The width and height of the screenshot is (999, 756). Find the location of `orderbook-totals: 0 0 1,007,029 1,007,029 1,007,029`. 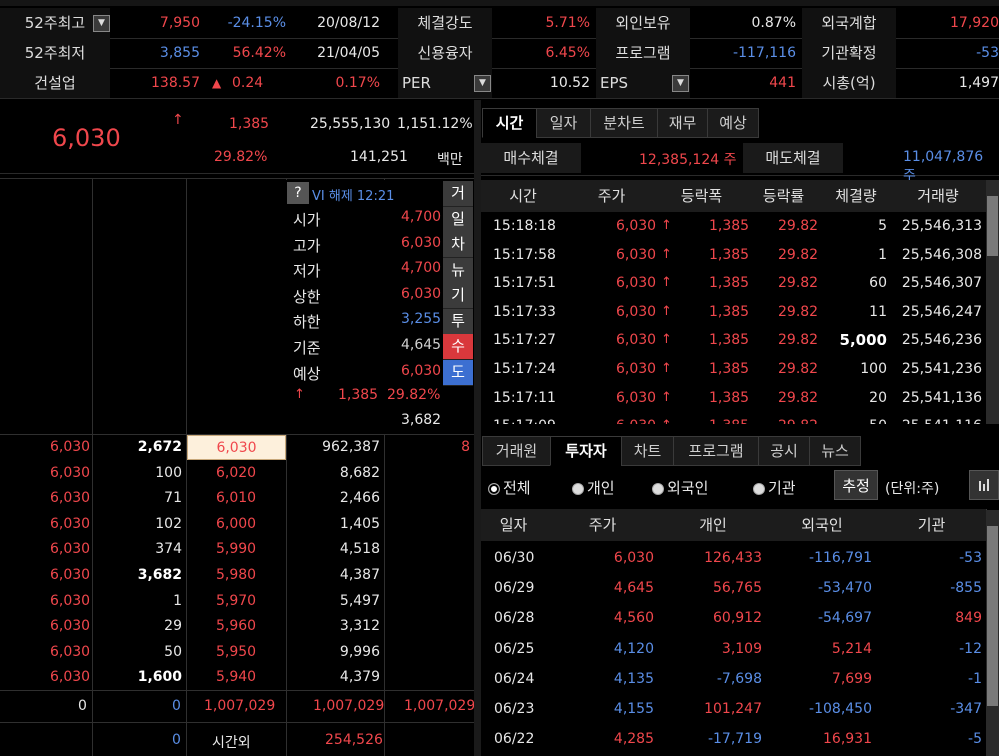

orderbook-totals: 0 0 1,007,029 1,007,029 1,007,029 is located at coordinates (237, 706).